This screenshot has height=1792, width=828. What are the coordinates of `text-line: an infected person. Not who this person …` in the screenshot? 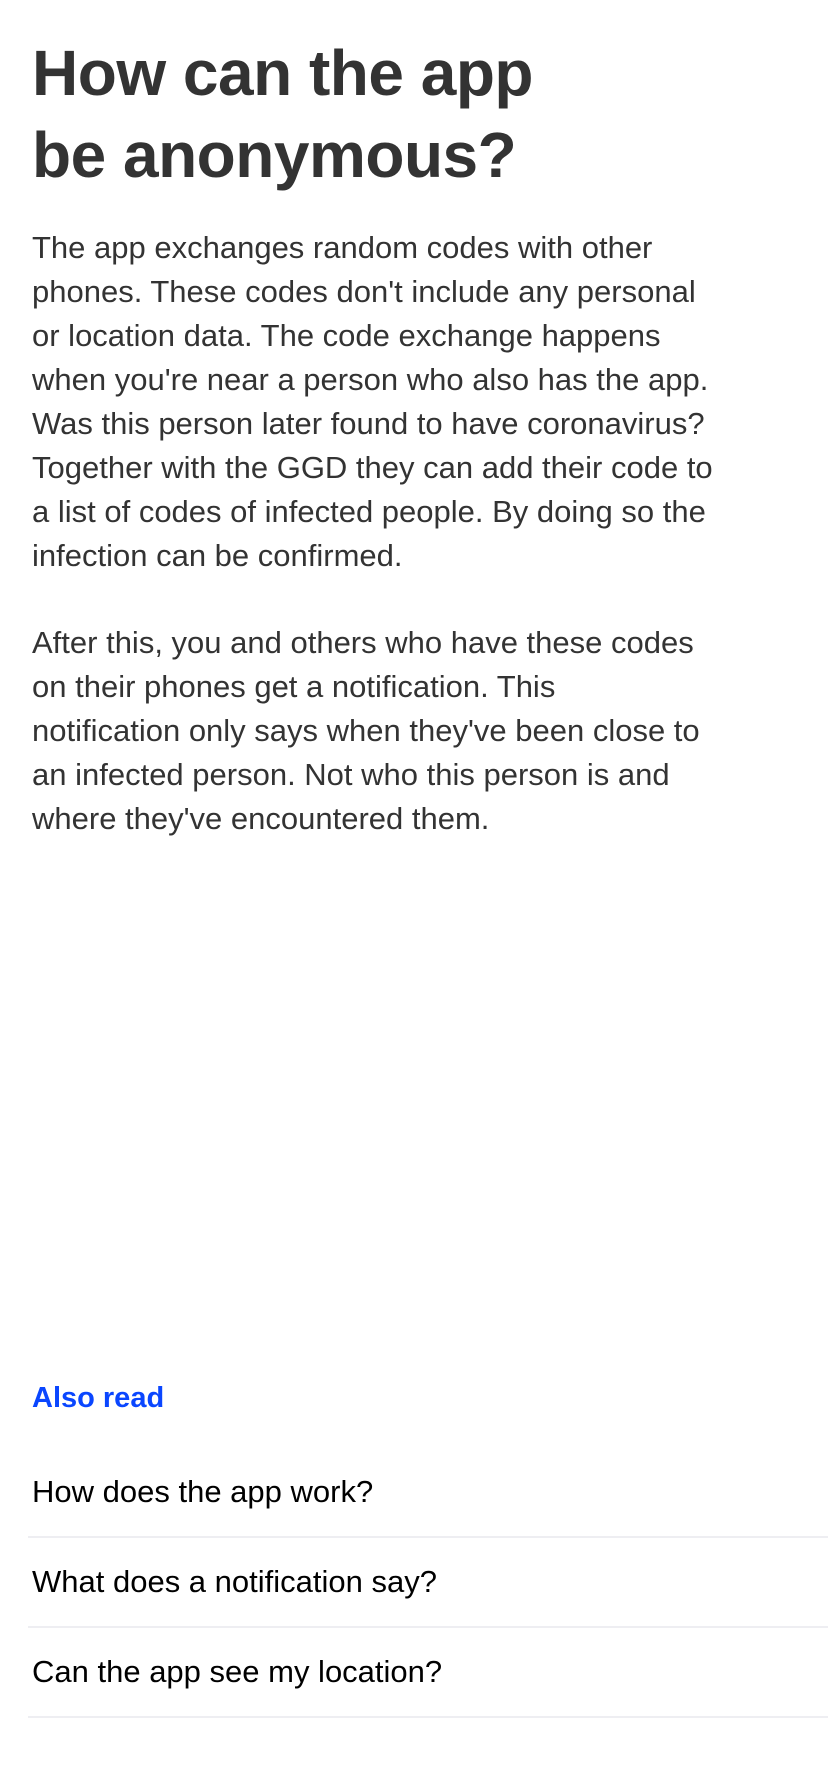 It's located at (351, 774).